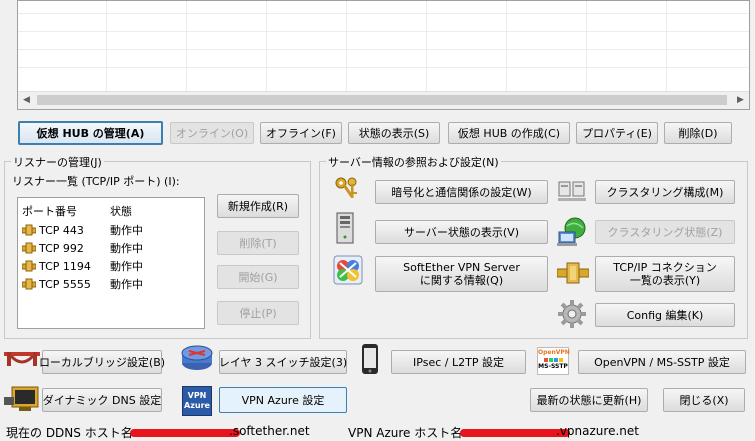  I want to click on scroll-right-icon: ▶, so click(740, 100).